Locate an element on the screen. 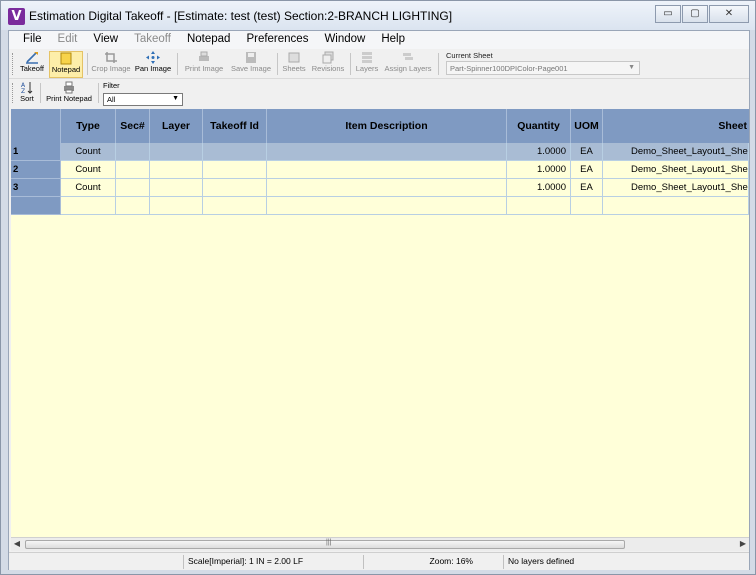  printer-icon is located at coordinates (204, 56).